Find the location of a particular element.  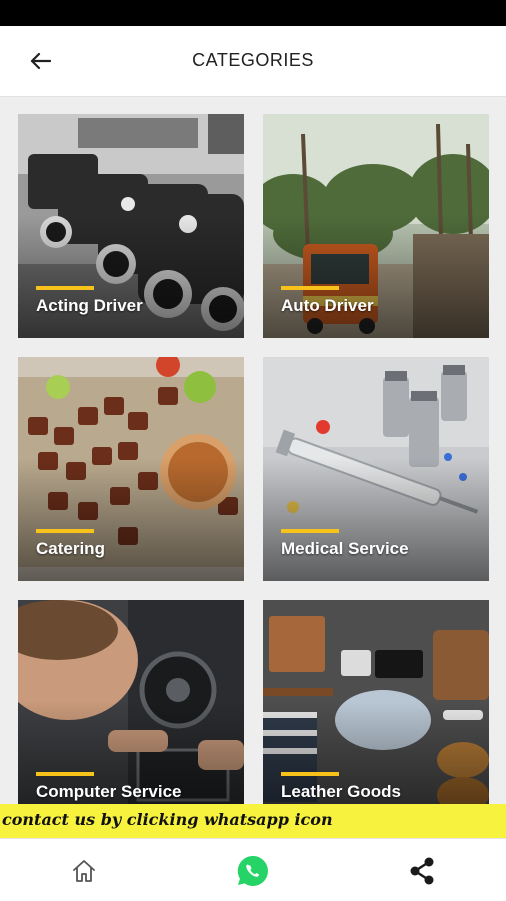

status-bar is located at coordinates (253, 13).